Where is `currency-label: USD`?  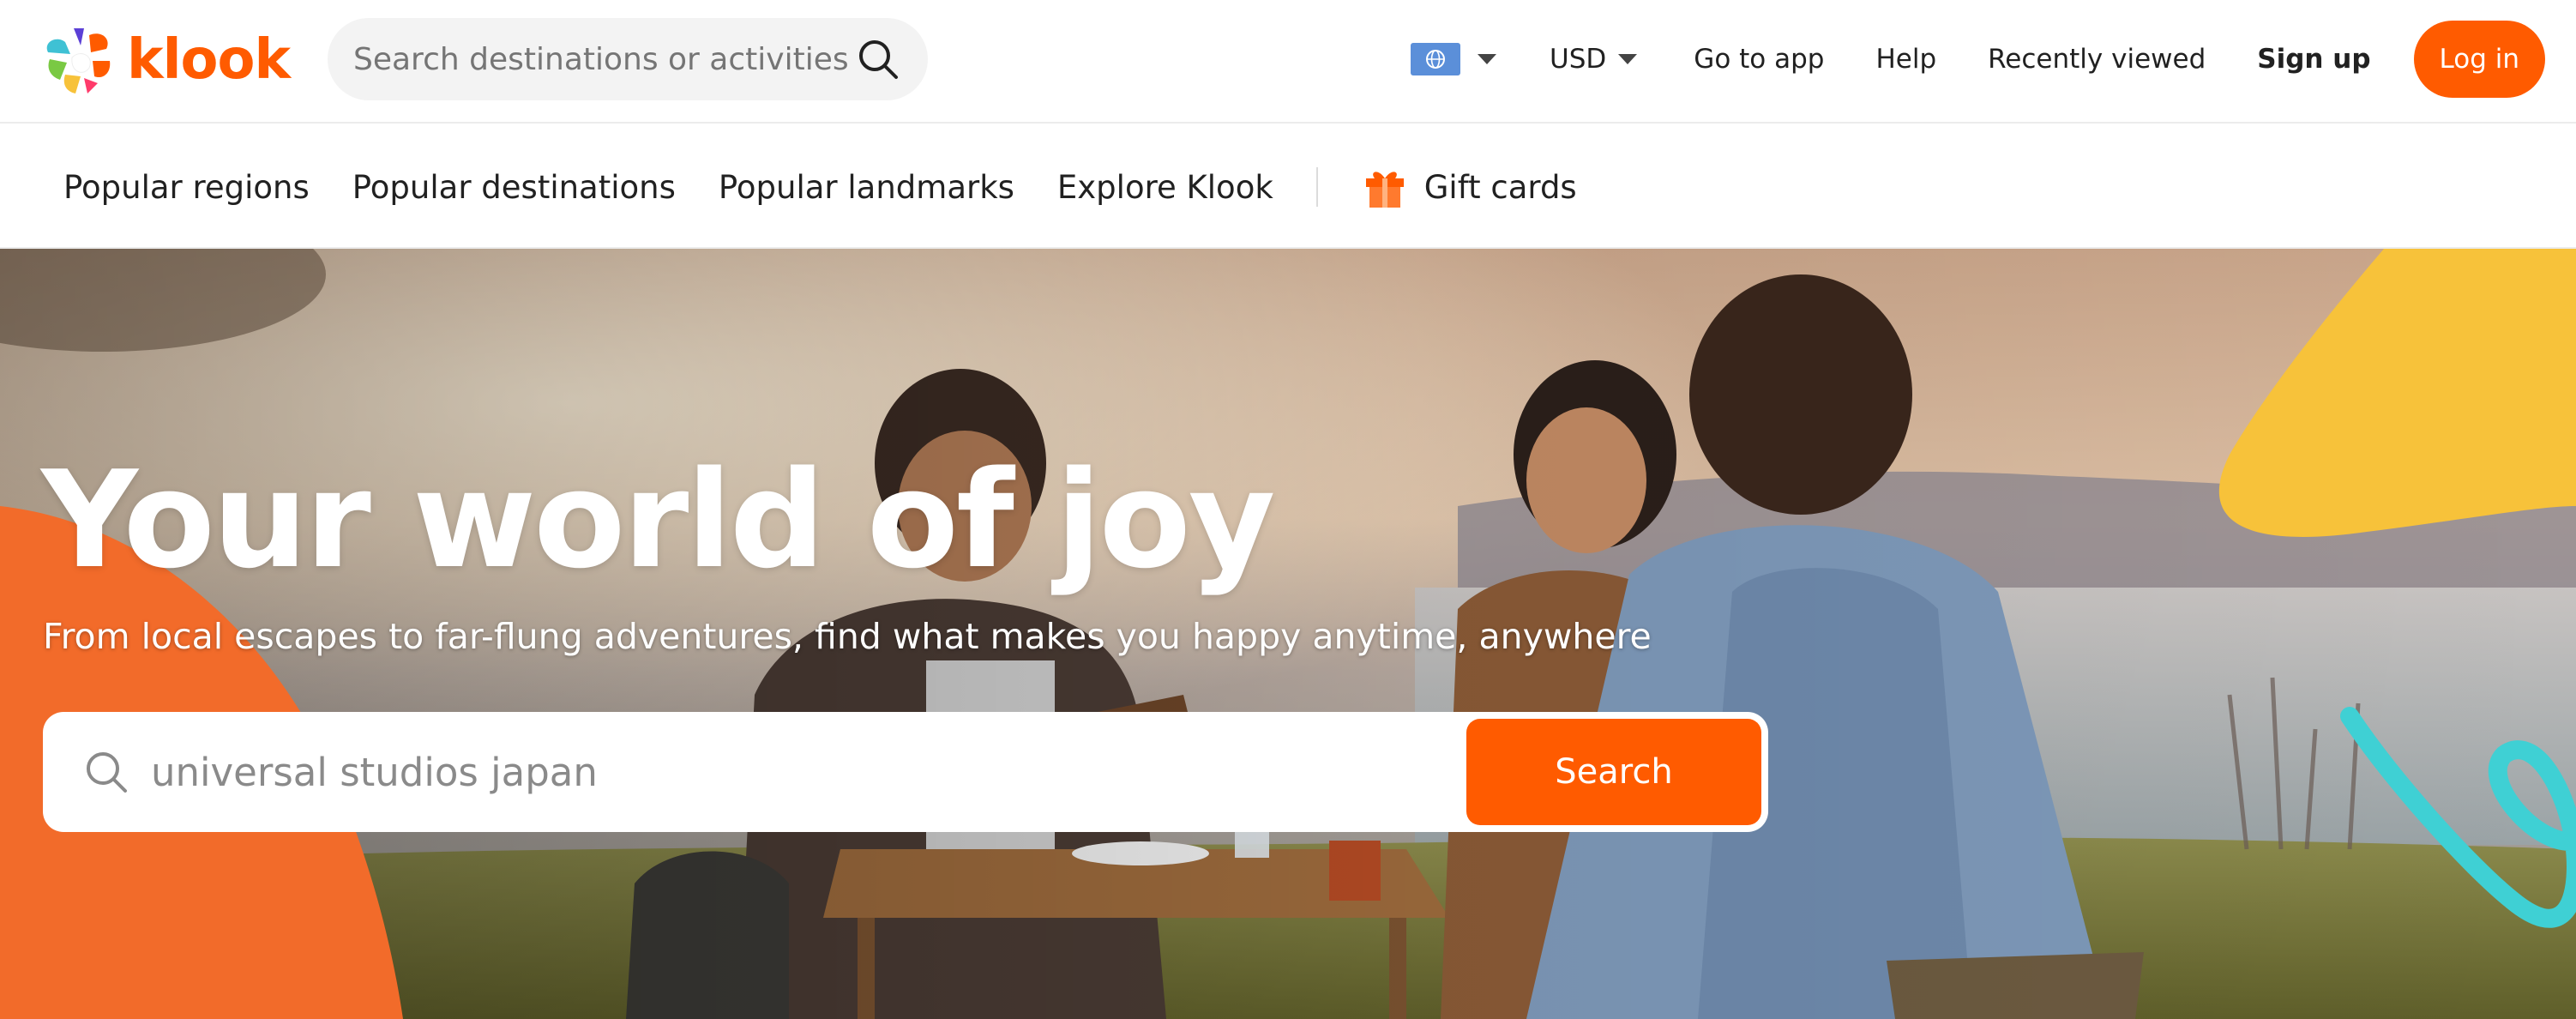
currency-label: USD is located at coordinates (1578, 59).